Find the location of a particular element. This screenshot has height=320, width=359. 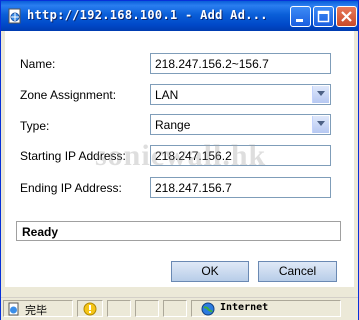

minimize-icon is located at coordinates (299, 20).